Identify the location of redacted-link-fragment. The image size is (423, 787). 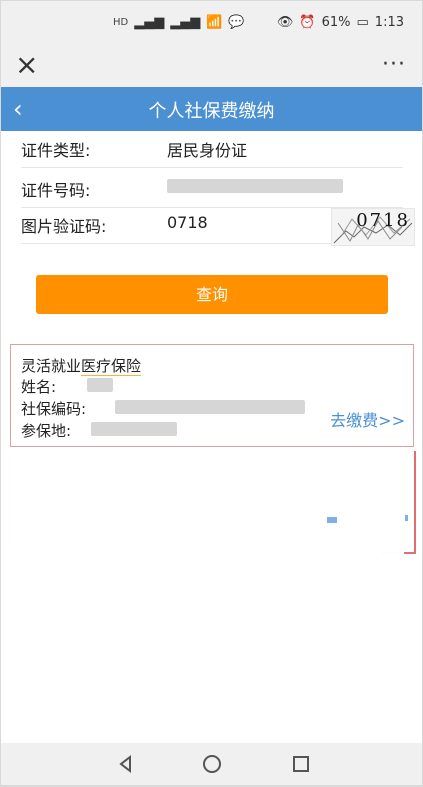
(332, 520).